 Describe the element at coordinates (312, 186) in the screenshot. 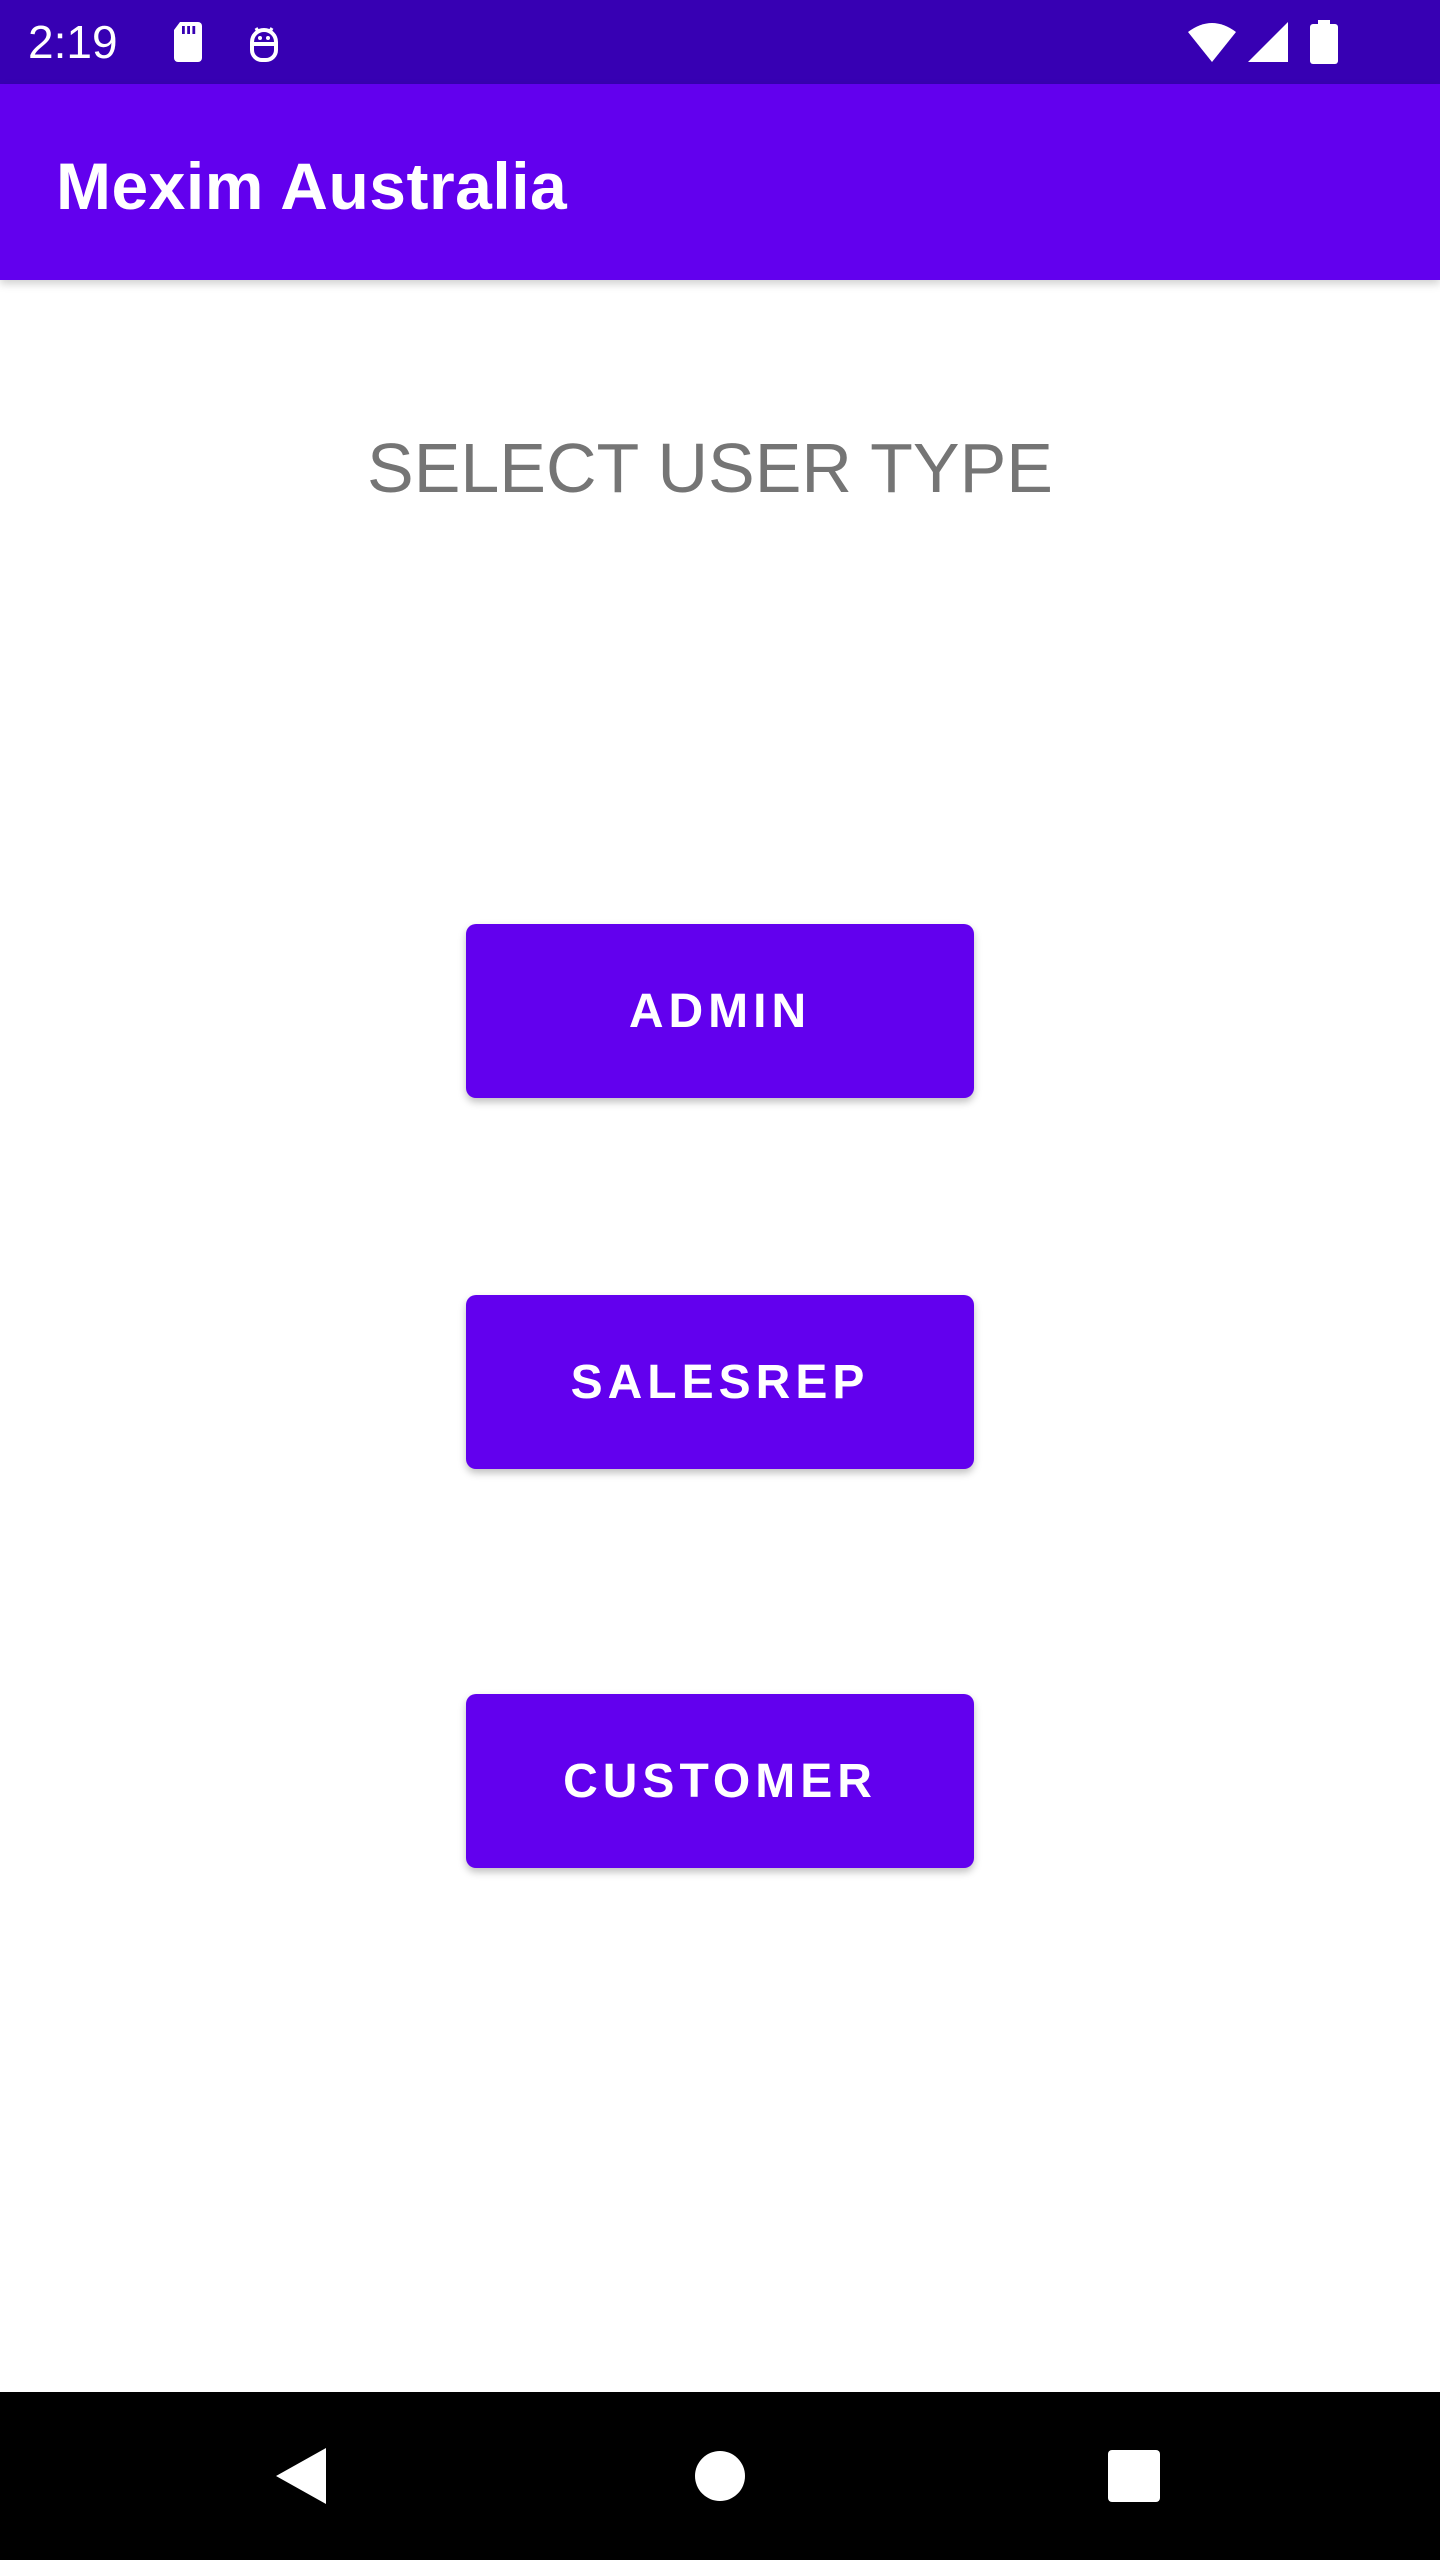

I see `app-title: Mexim Australia` at that location.